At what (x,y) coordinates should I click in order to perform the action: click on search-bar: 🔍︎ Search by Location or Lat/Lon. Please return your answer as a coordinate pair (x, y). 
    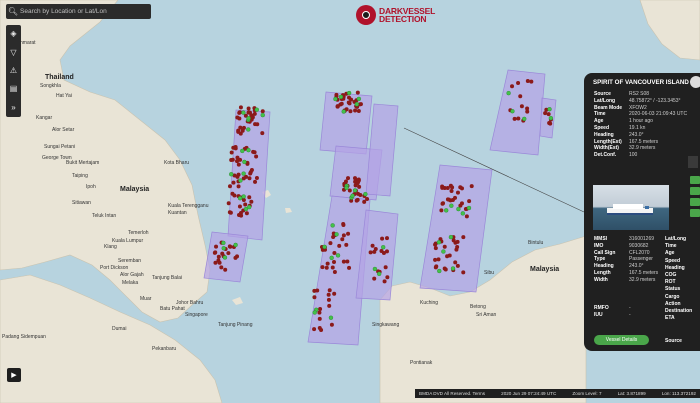
    Looking at the image, I should click on (78, 11).